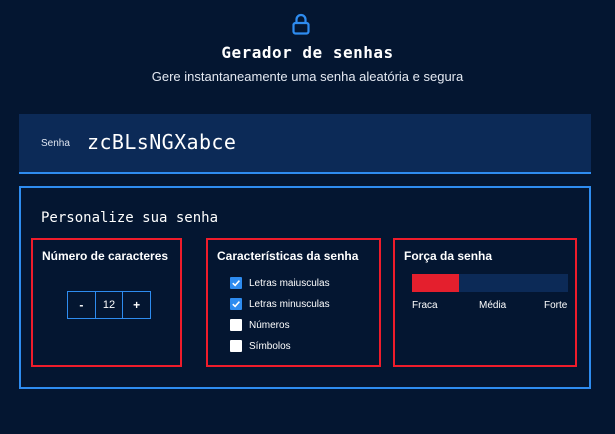  I want to click on length-panel: Número de caracteres - 12 +, so click(106, 302).